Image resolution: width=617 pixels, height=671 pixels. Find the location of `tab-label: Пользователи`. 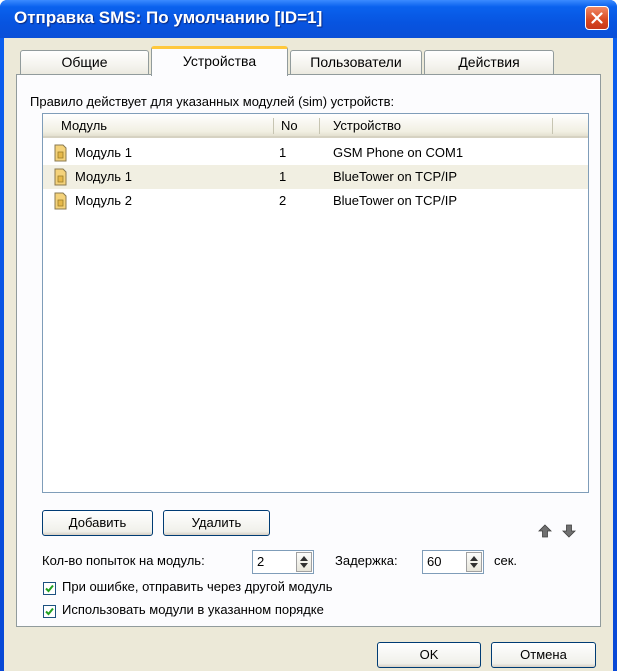

tab-label: Пользователи is located at coordinates (356, 62).